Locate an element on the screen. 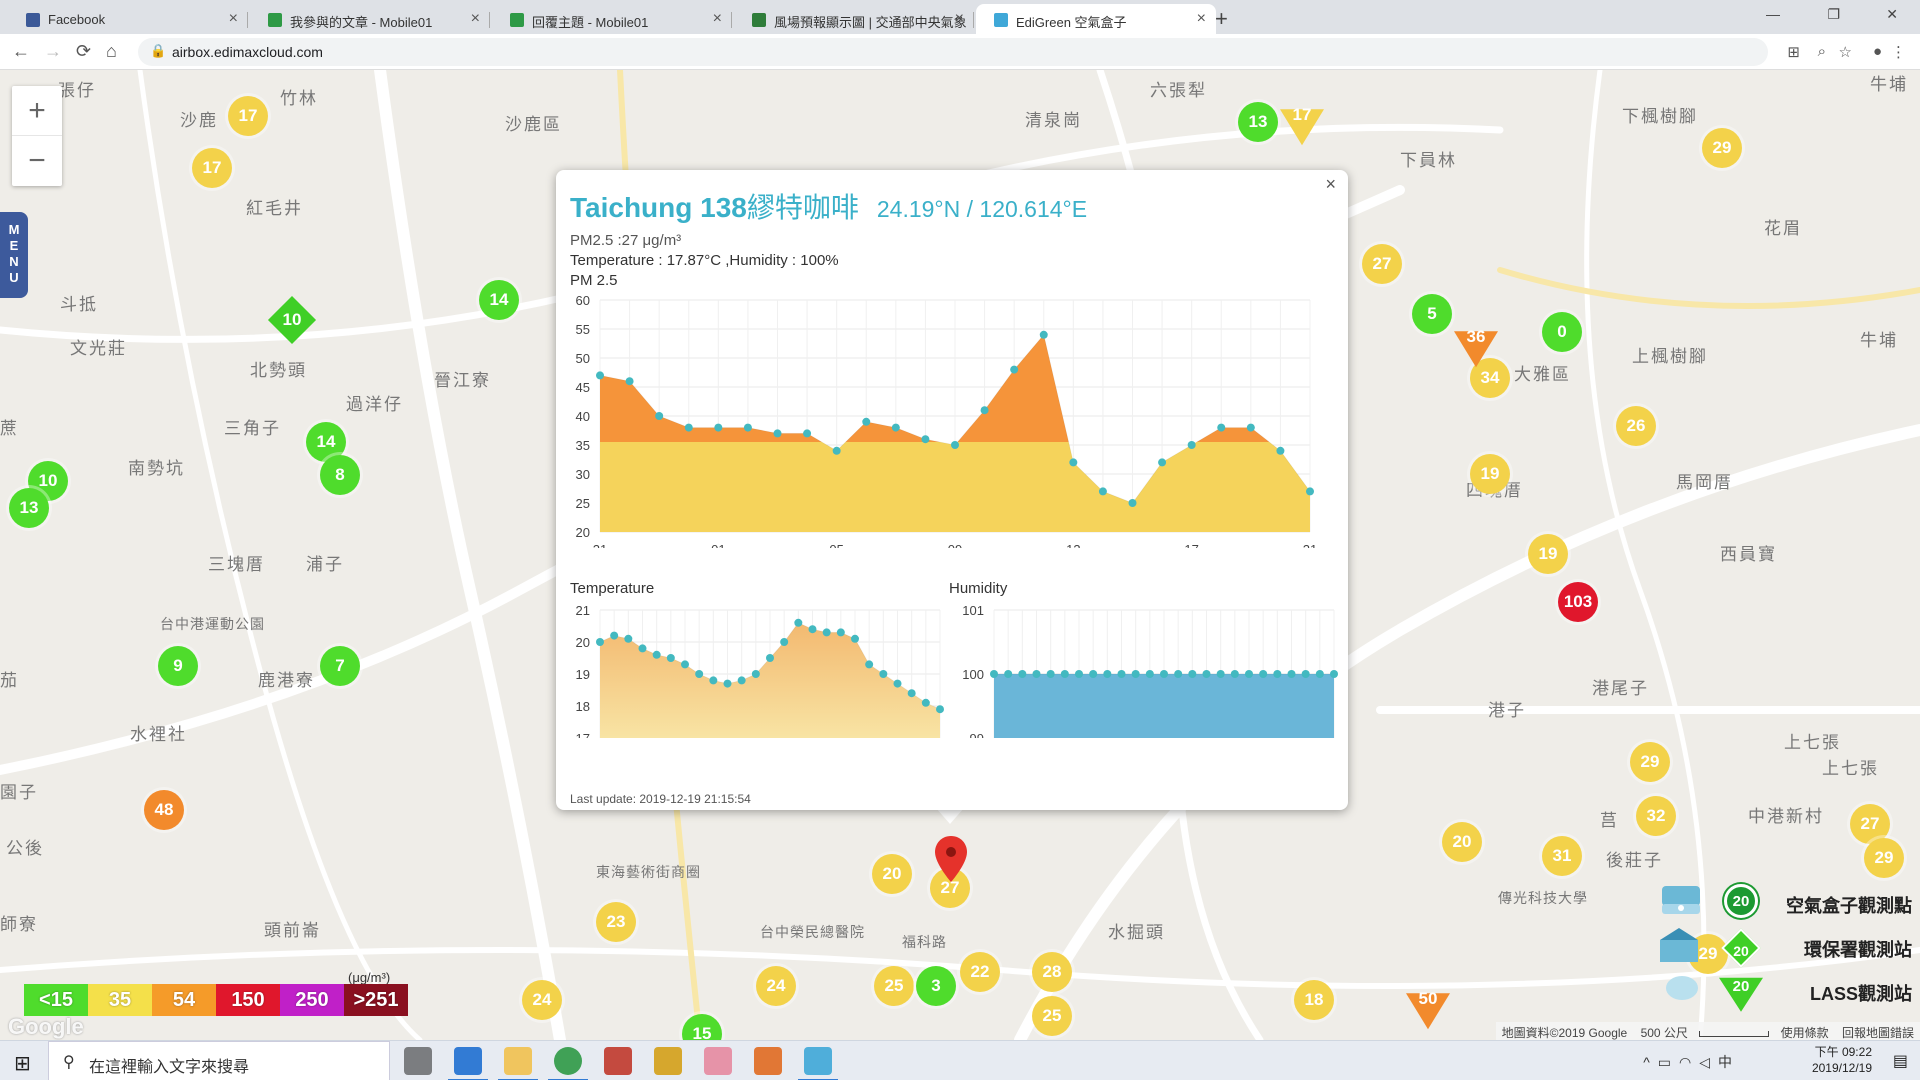  clock: 下午 09:22 2019/12/19 is located at coordinates (1842, 1060).